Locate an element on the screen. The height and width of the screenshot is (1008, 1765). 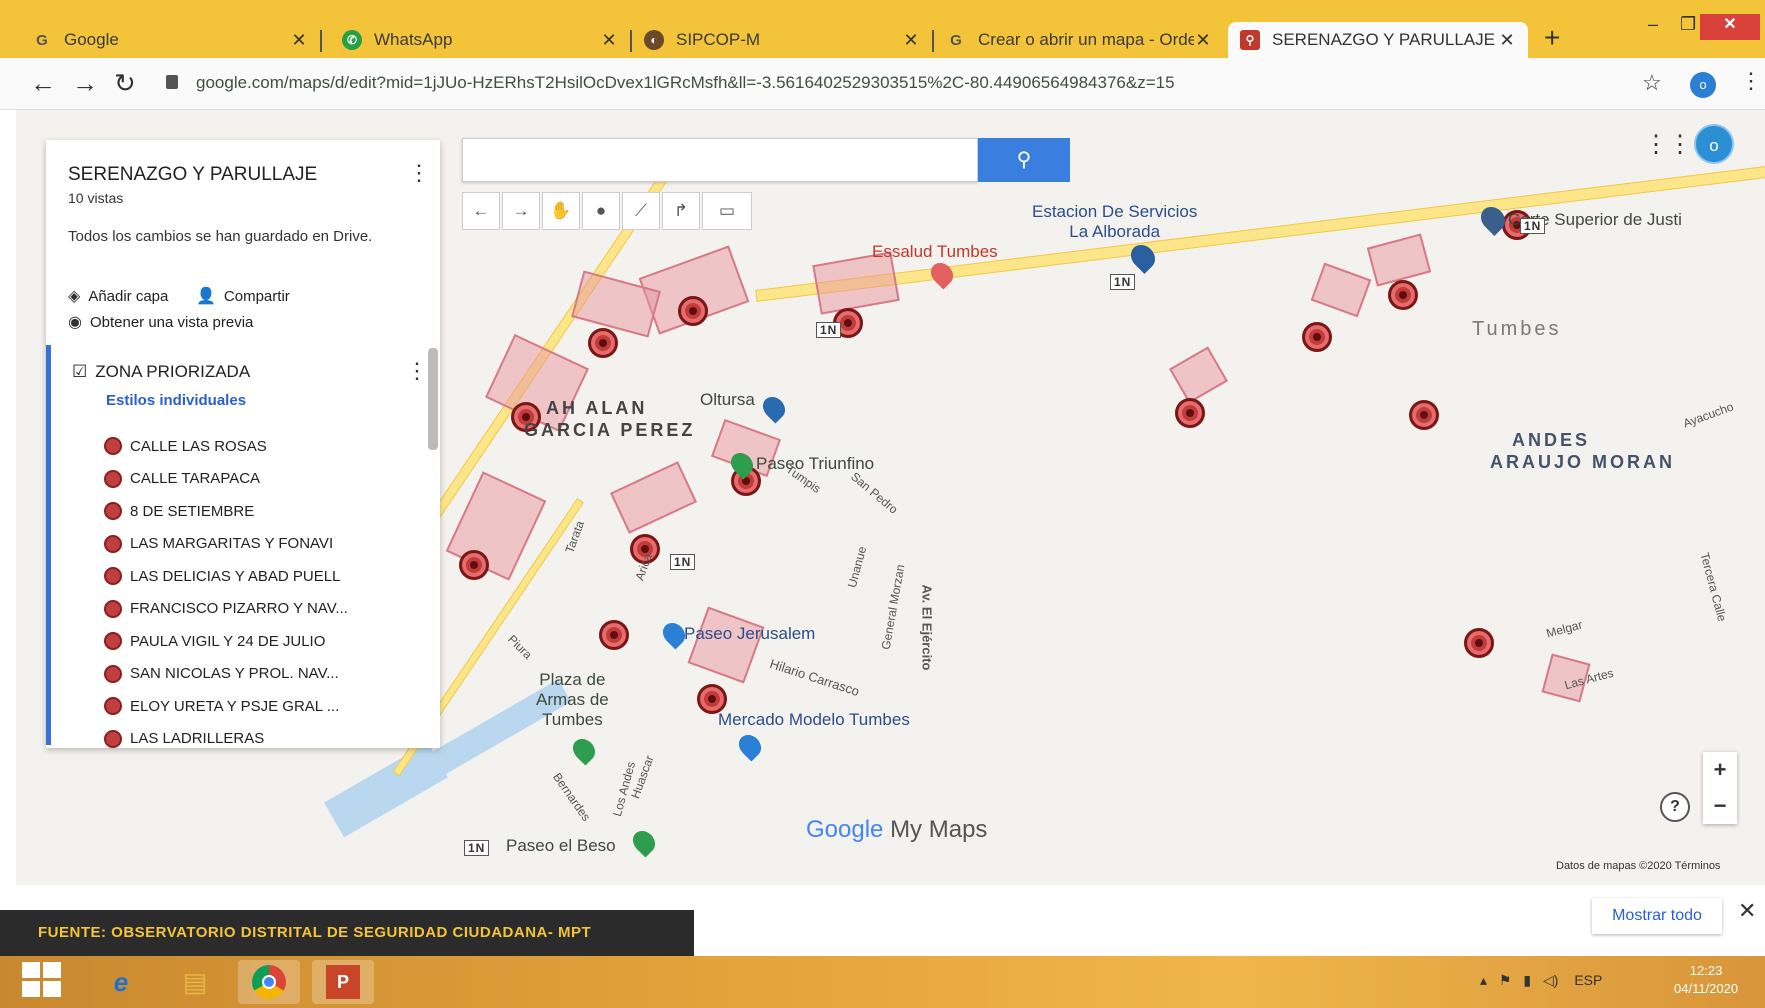
list-item: 8 DE SETIEMBRE is located at coordinates (264, 511).